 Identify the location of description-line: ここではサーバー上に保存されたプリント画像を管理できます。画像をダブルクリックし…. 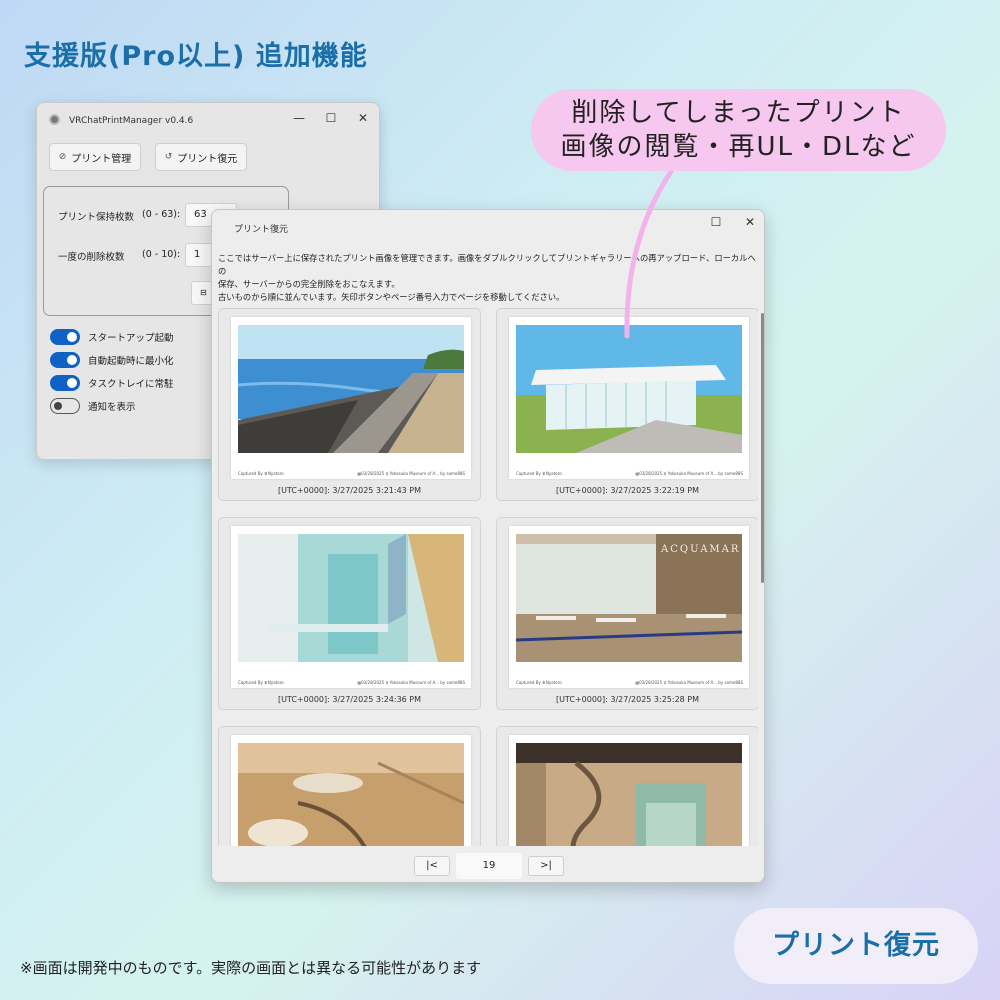
(487, 264).